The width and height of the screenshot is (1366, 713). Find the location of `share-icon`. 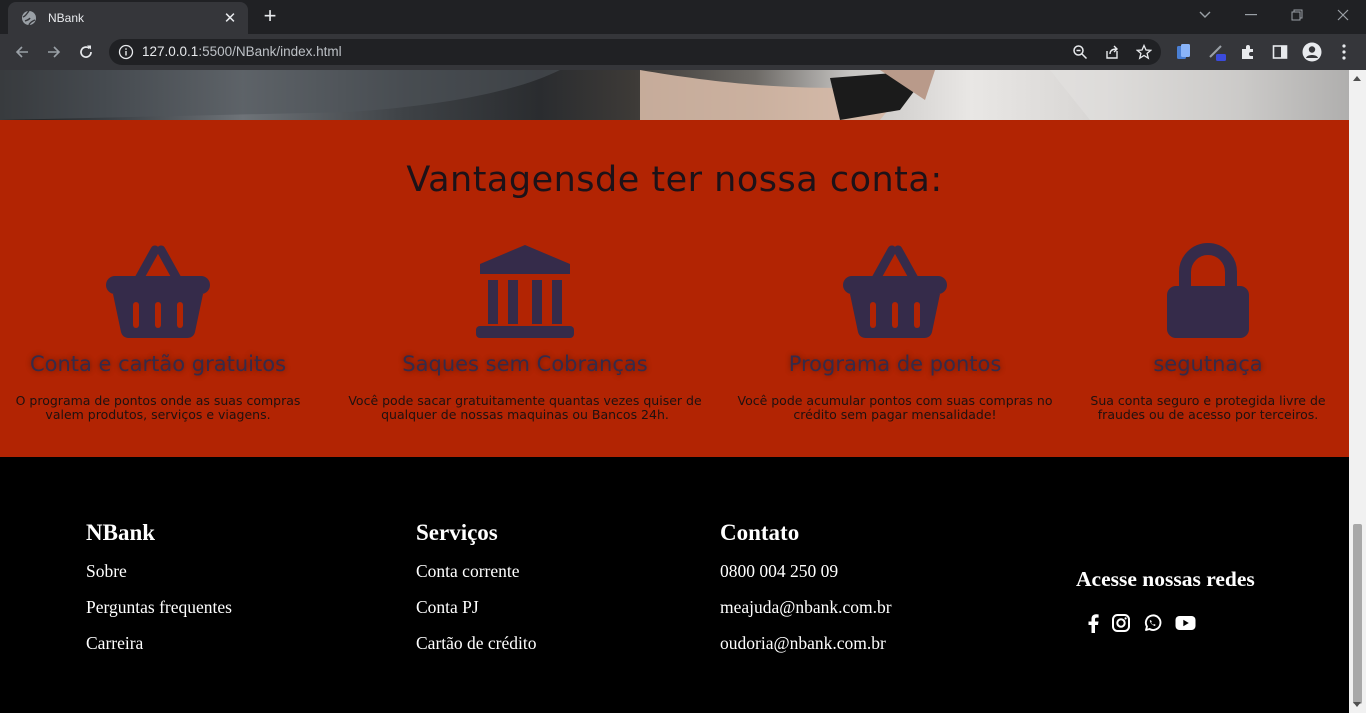

share-icon is located at coordinates (1112, 52).